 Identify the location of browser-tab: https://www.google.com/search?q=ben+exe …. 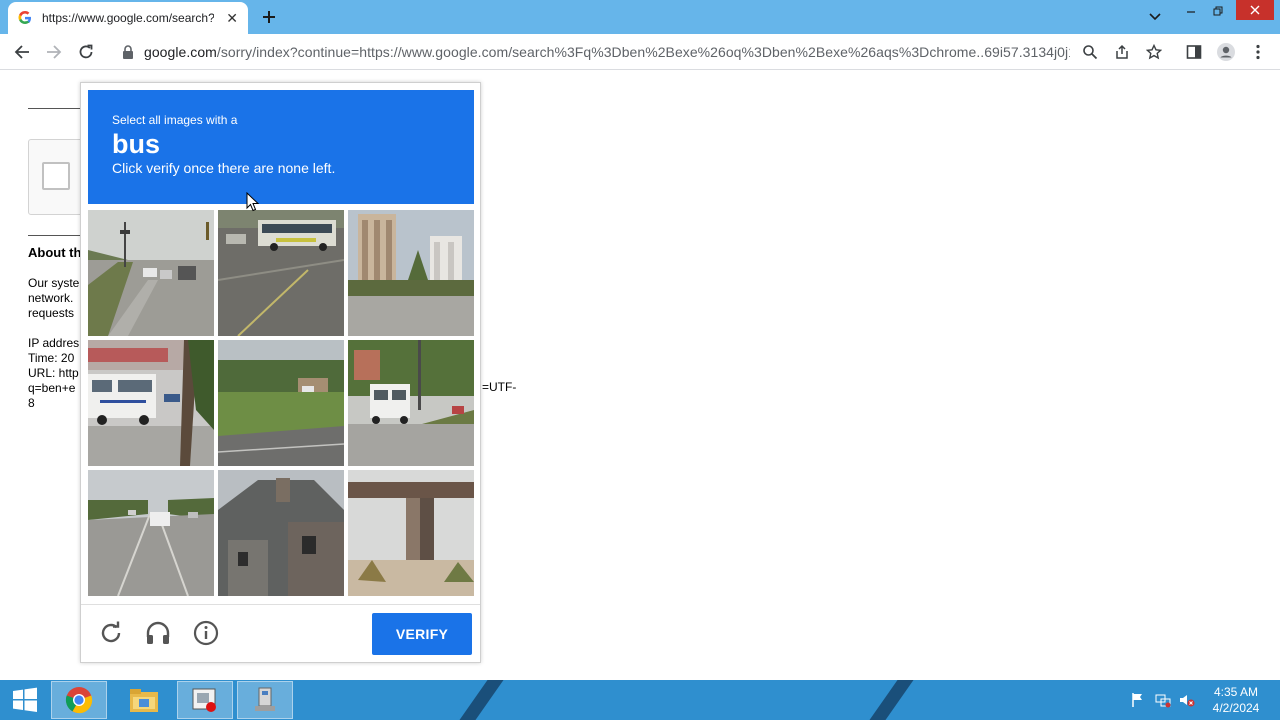
(128, 18).